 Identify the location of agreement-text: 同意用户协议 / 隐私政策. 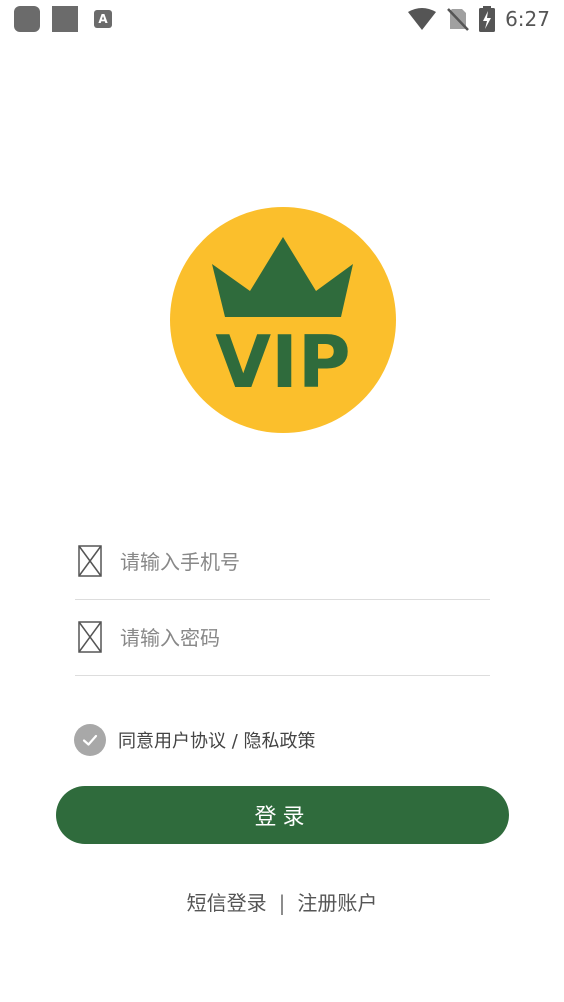
(217, 740).